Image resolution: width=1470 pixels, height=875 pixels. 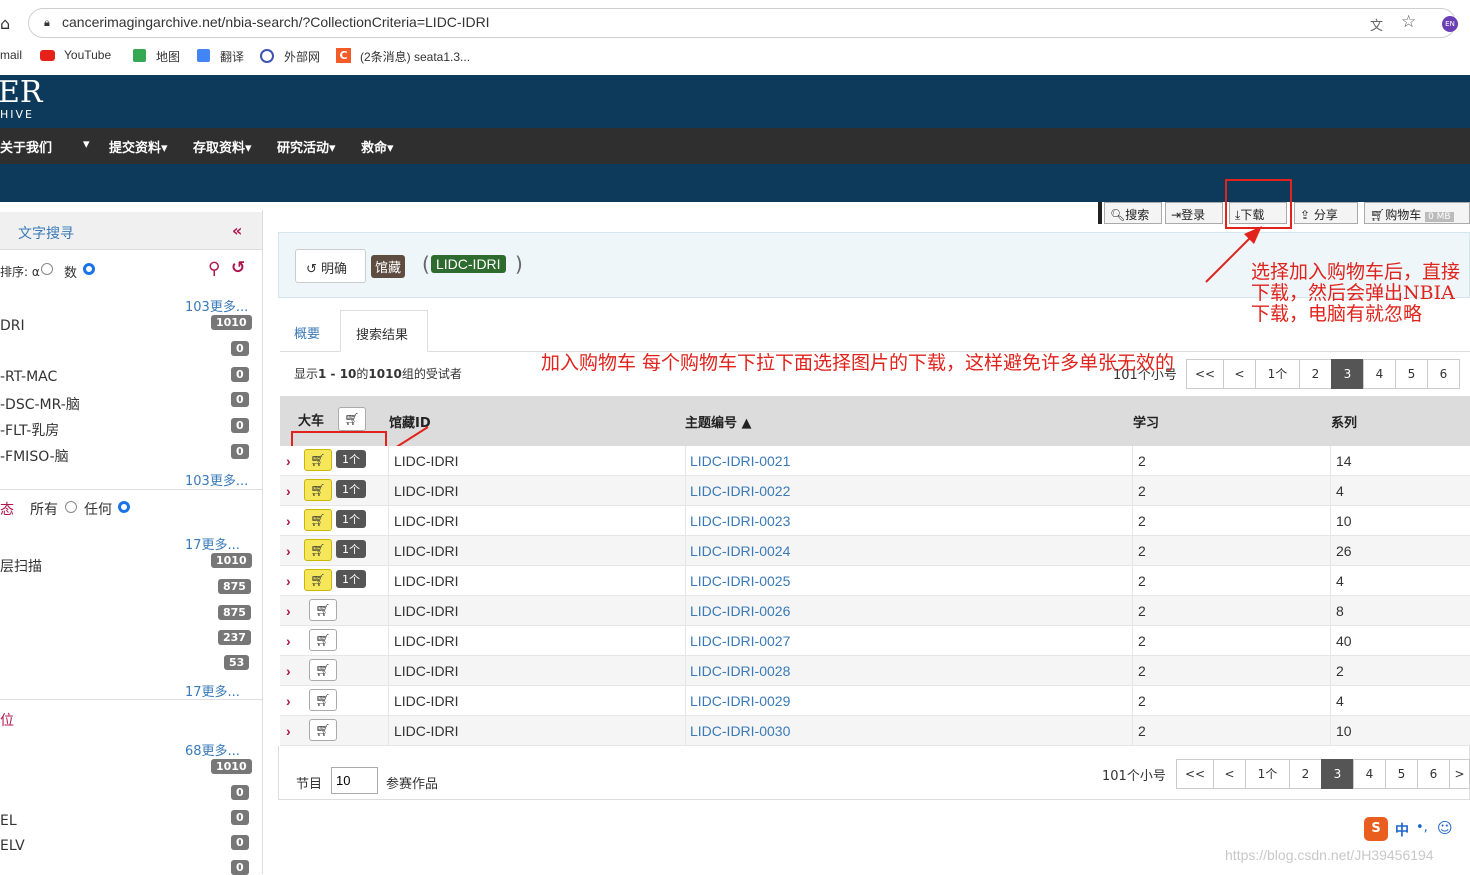 I want to click on home-icon: ⌂, so click(x=5, y=23).